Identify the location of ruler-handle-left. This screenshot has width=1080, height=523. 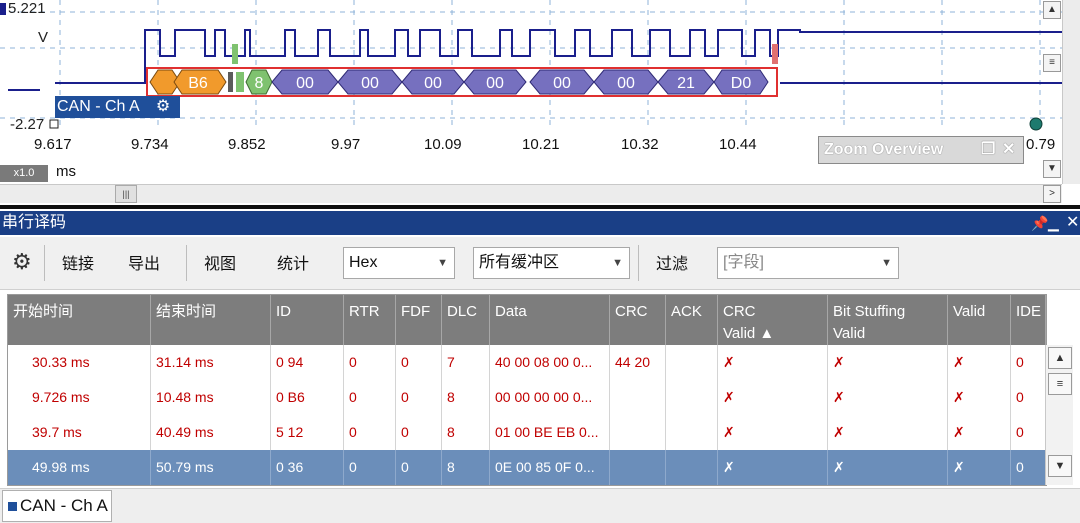
(54, 124).